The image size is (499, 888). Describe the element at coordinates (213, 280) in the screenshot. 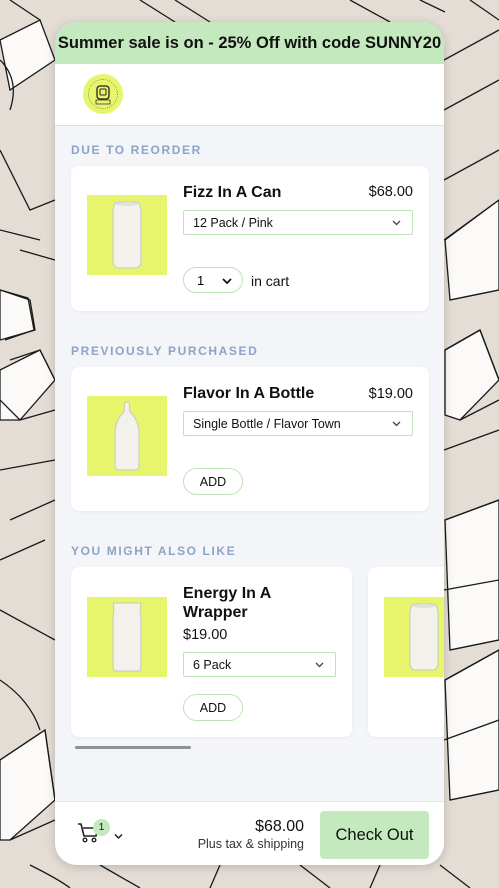

I see `quantity-select: 1` at that location.